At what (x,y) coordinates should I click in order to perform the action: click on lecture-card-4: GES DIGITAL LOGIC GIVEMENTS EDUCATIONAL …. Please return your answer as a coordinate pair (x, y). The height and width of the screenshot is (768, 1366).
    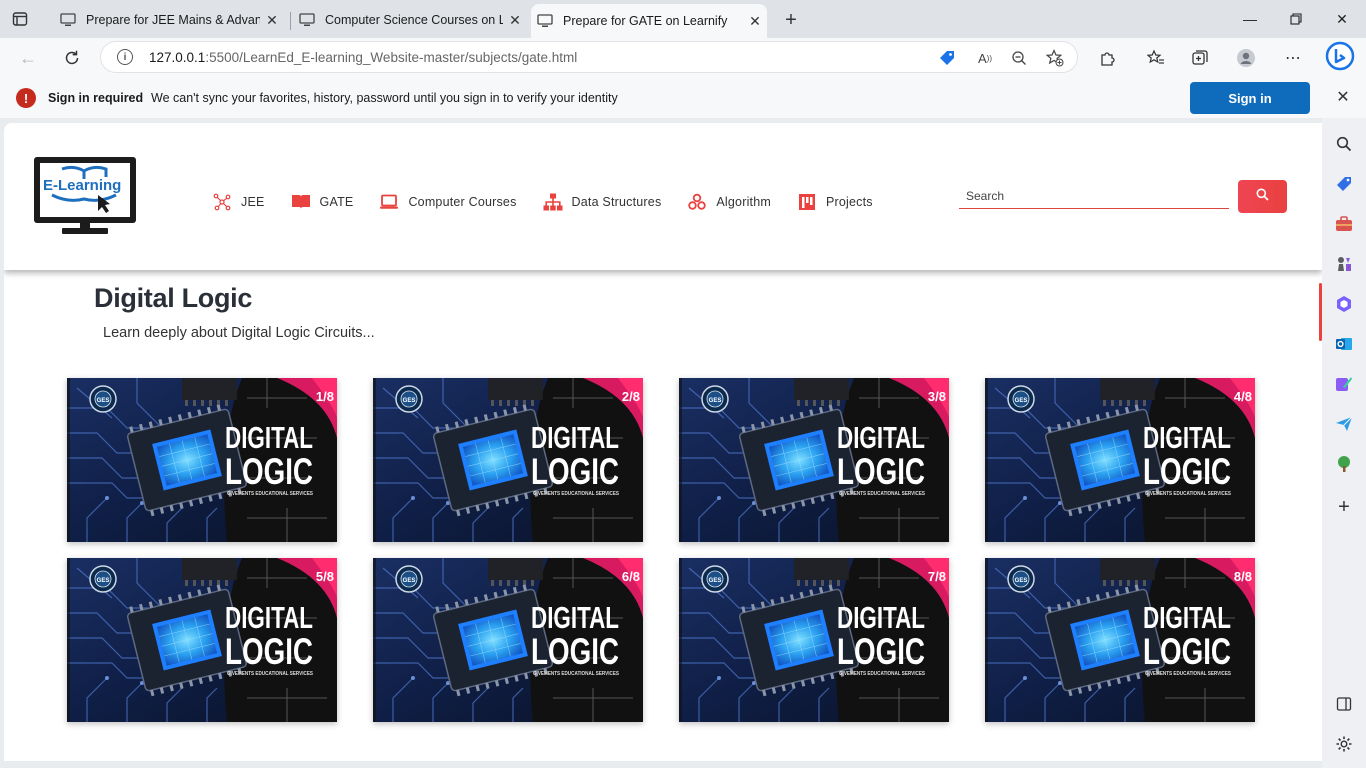
    Looking at the image, I should click on (1120, 460).